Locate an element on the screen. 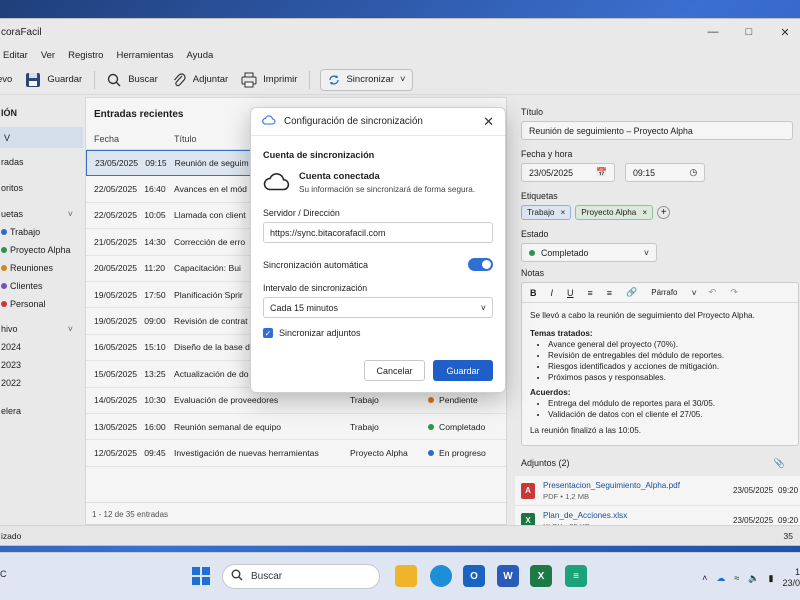 The height and width of the screenshot is (600, 800). weather-text: C is located at coordinates (3, 574).